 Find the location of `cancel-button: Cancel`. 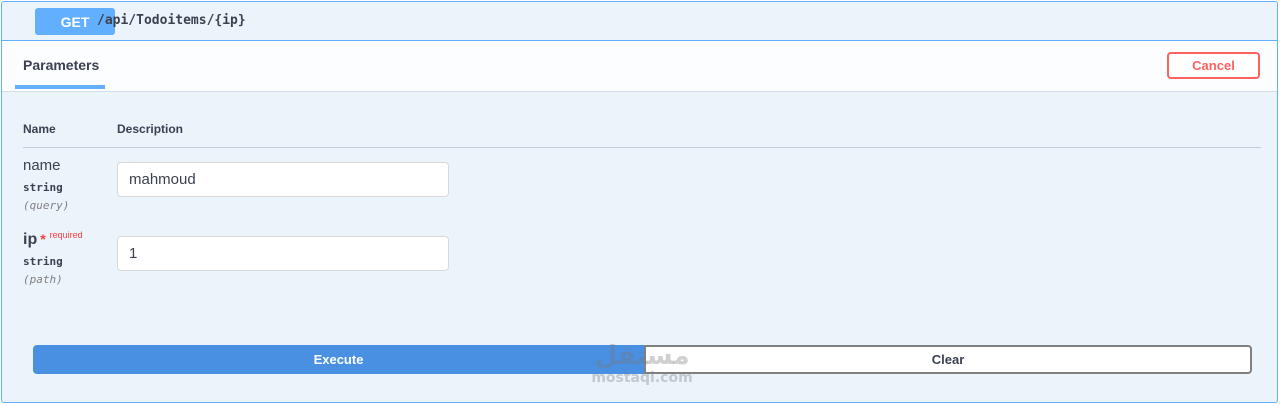

cancel-button: Cancel is located at coordinates (1213, 65).